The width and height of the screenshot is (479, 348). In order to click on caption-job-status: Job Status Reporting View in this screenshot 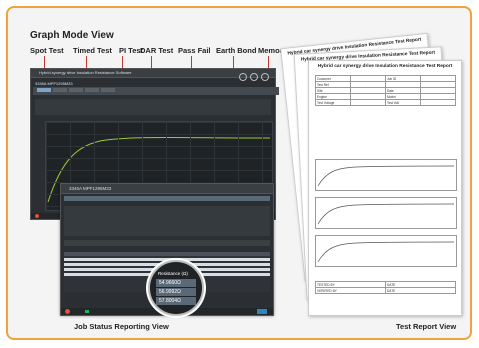, I will do `click(121, 326)`.